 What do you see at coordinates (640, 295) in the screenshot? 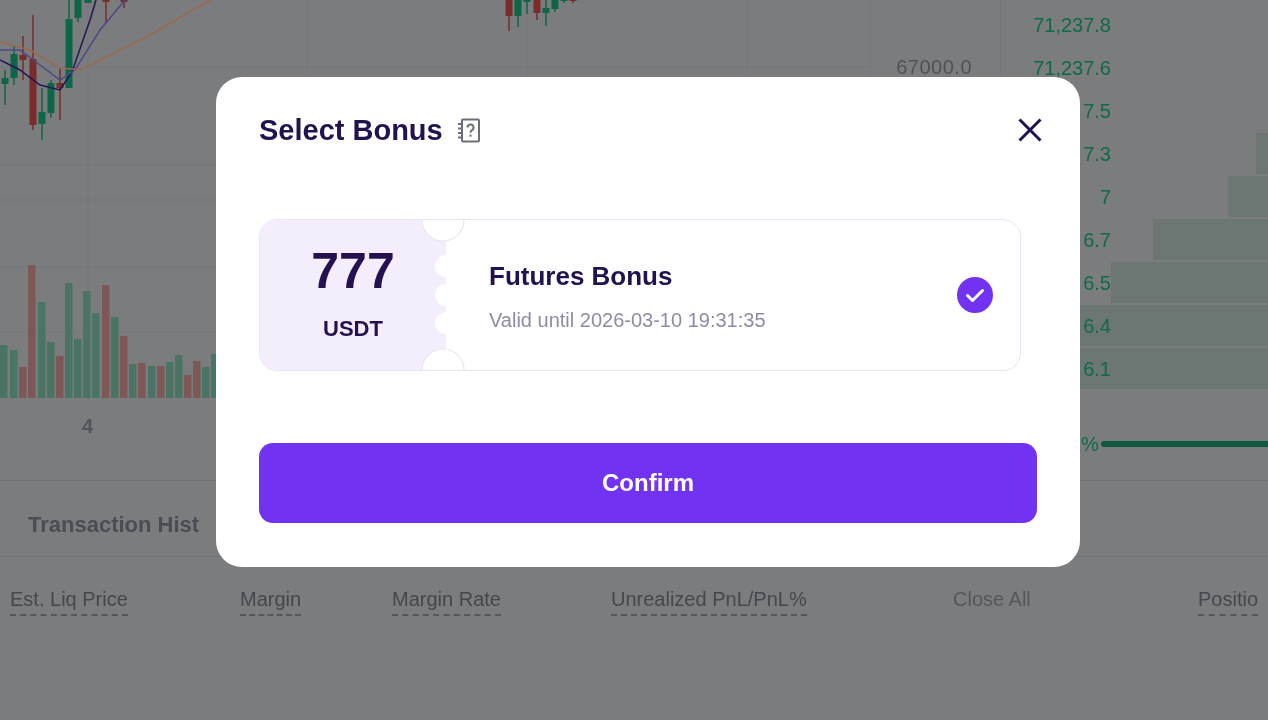
I see `bonus-card: 777 USDT Futures Bonus Valid until 2026-03-10 19:31:35` at bounding box center [640, 295].